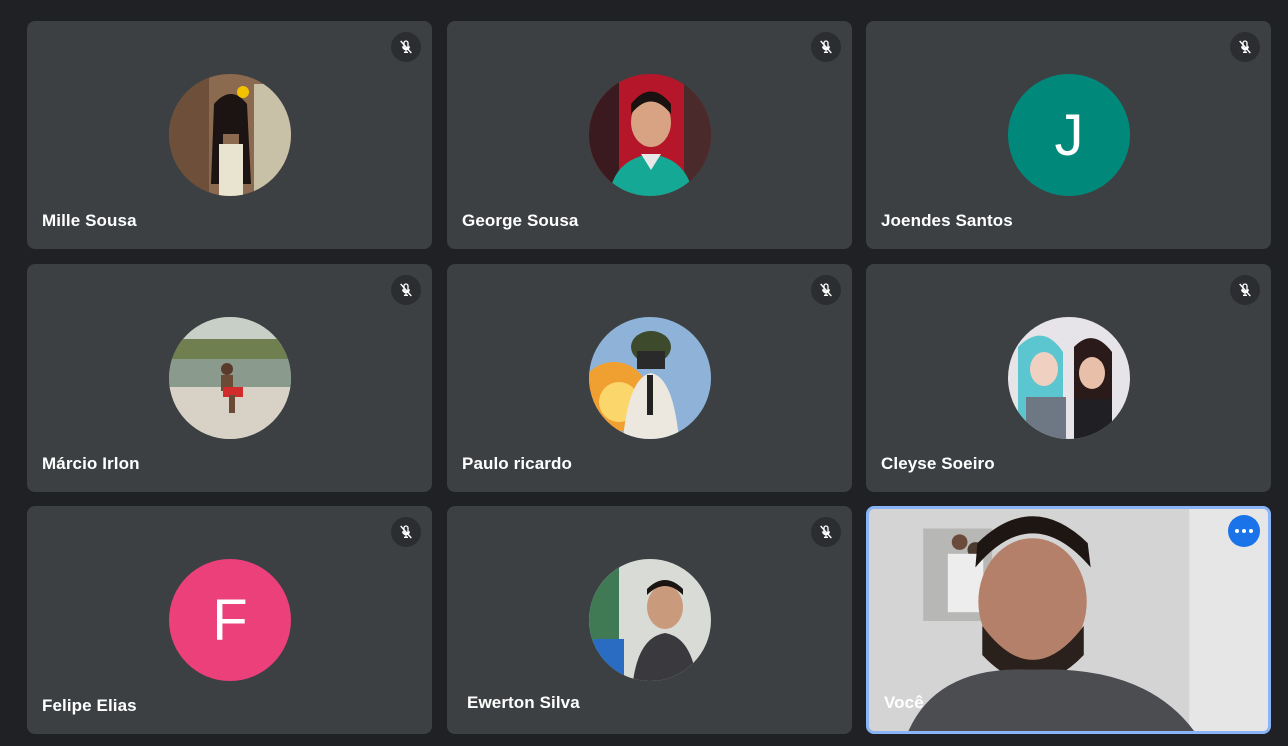 The width and height of the screenshot is (1288, 746). I want to click on participant-name: Paulo ricardo, so click(517, 463).